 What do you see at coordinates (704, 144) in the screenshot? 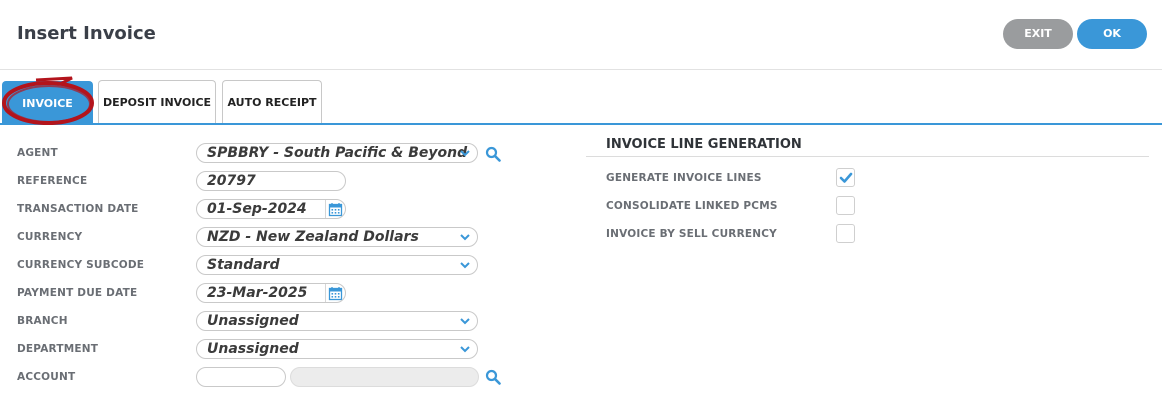
I see `section-title: INVOICE LINE GENERATION` at bounding box center [704, 144].